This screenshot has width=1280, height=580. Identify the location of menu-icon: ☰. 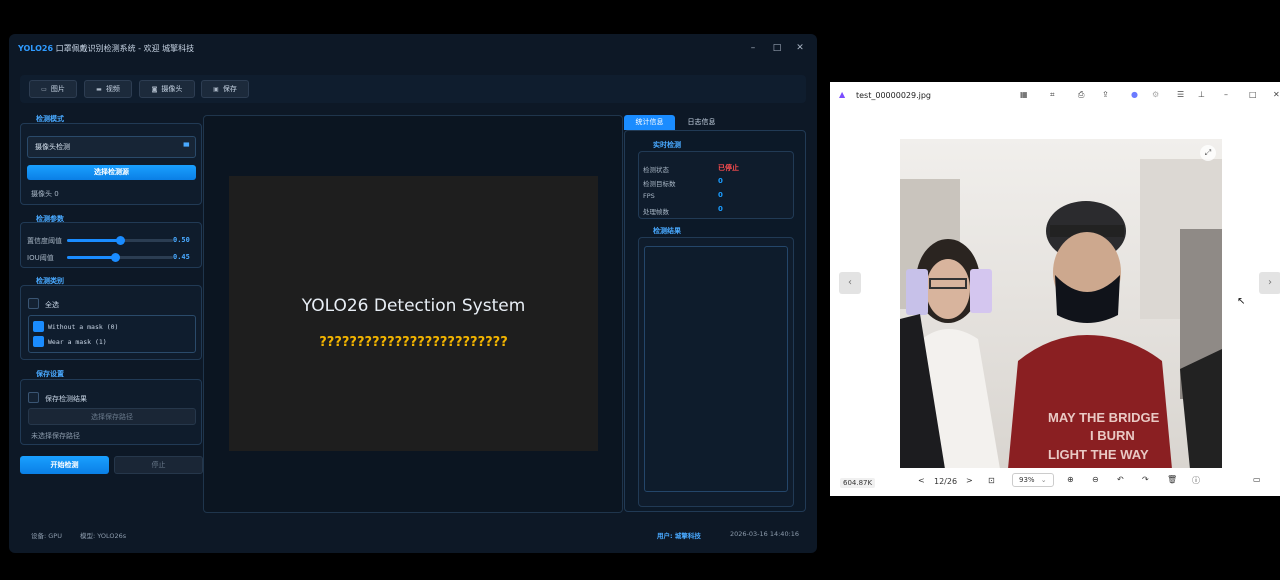
(1180, 94).